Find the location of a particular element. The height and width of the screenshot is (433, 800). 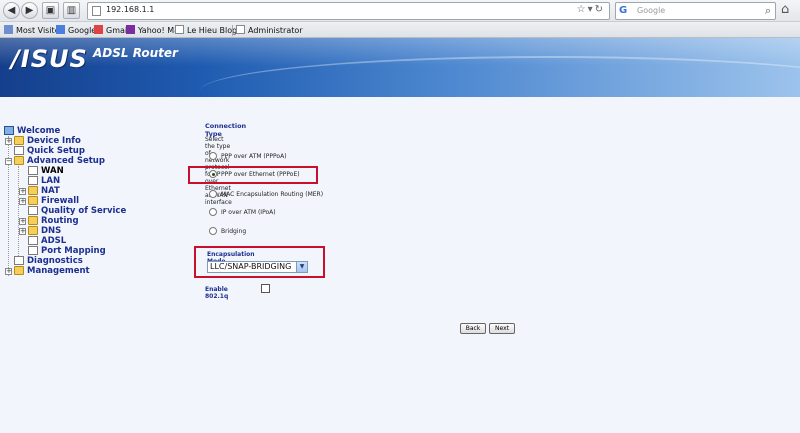

most-visited-icon is located at coordinates (8, 29).